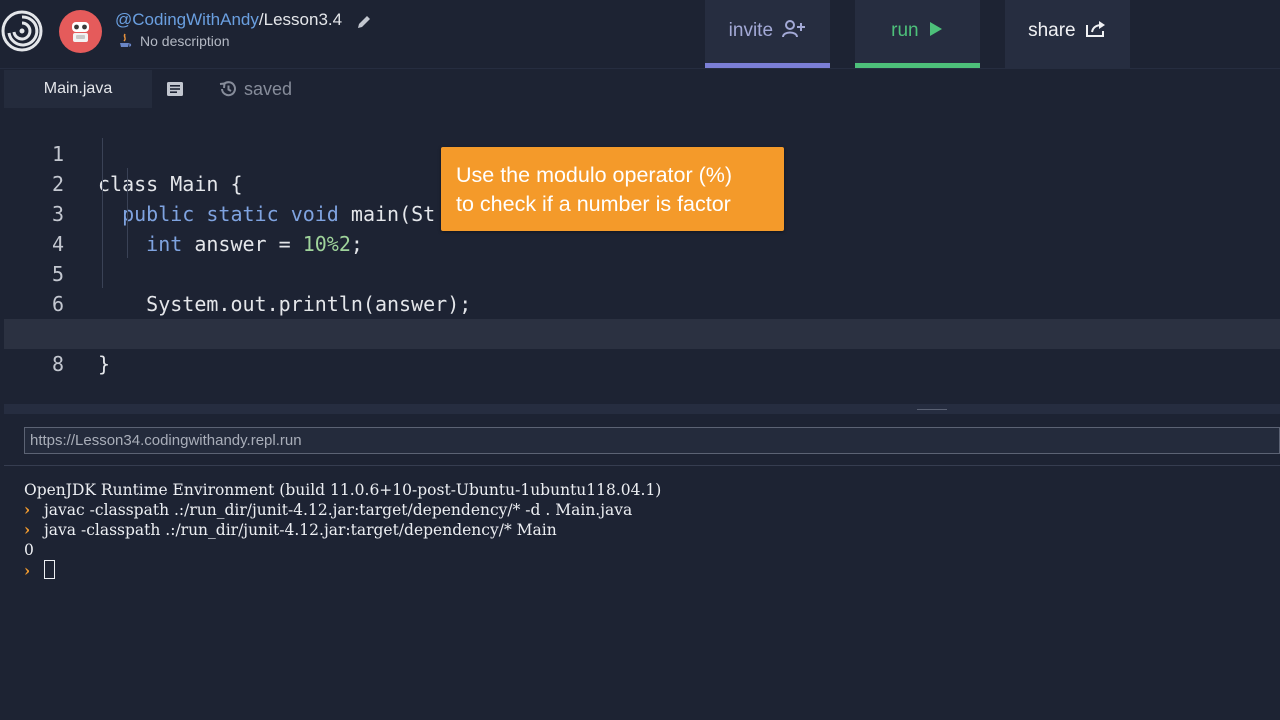 The image size is (1280, 720). I want to click on run-underline, so click(917, 65).